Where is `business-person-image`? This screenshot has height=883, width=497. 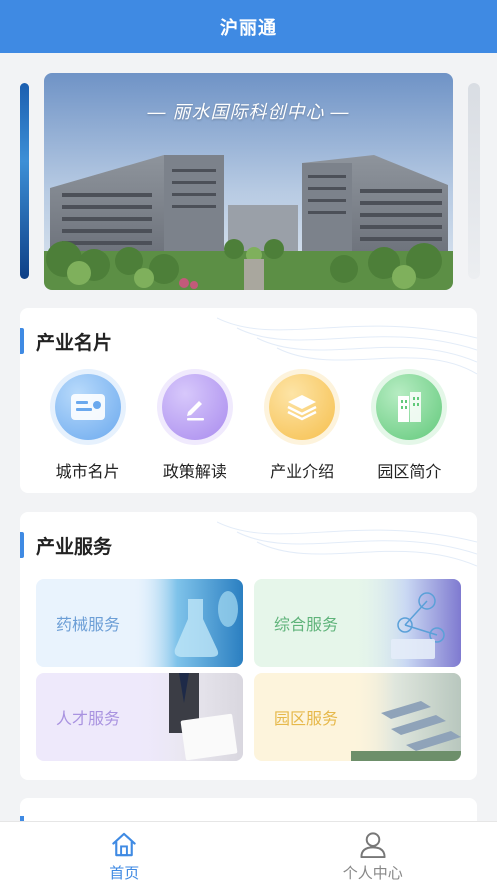
business-person-image is located at coordinates (188, 717).